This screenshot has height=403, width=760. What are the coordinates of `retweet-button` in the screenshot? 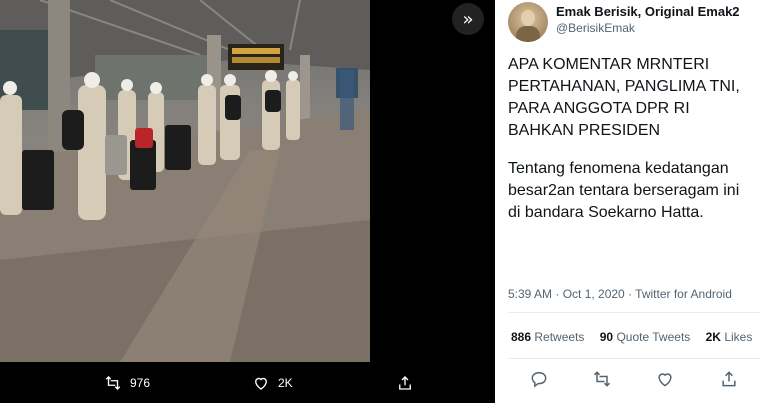 It's located at (603, 380).